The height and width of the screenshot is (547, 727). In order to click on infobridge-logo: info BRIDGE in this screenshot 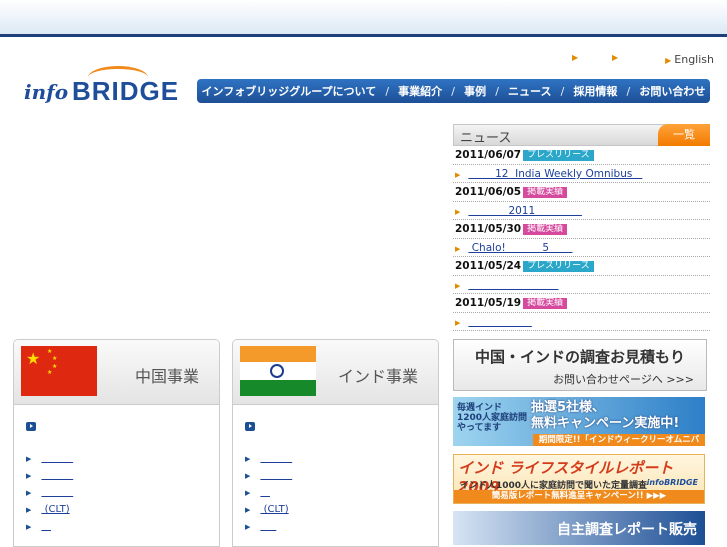, I will do `click(104, 86)`.